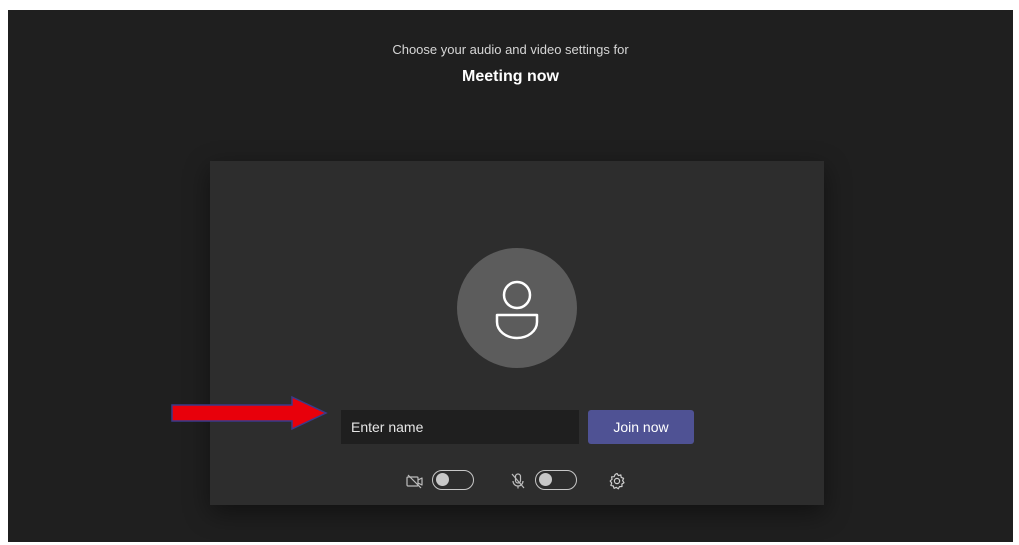 This screenshot has height=545, width=1019. I want to click on mic-off-icon, so click(518, 481).